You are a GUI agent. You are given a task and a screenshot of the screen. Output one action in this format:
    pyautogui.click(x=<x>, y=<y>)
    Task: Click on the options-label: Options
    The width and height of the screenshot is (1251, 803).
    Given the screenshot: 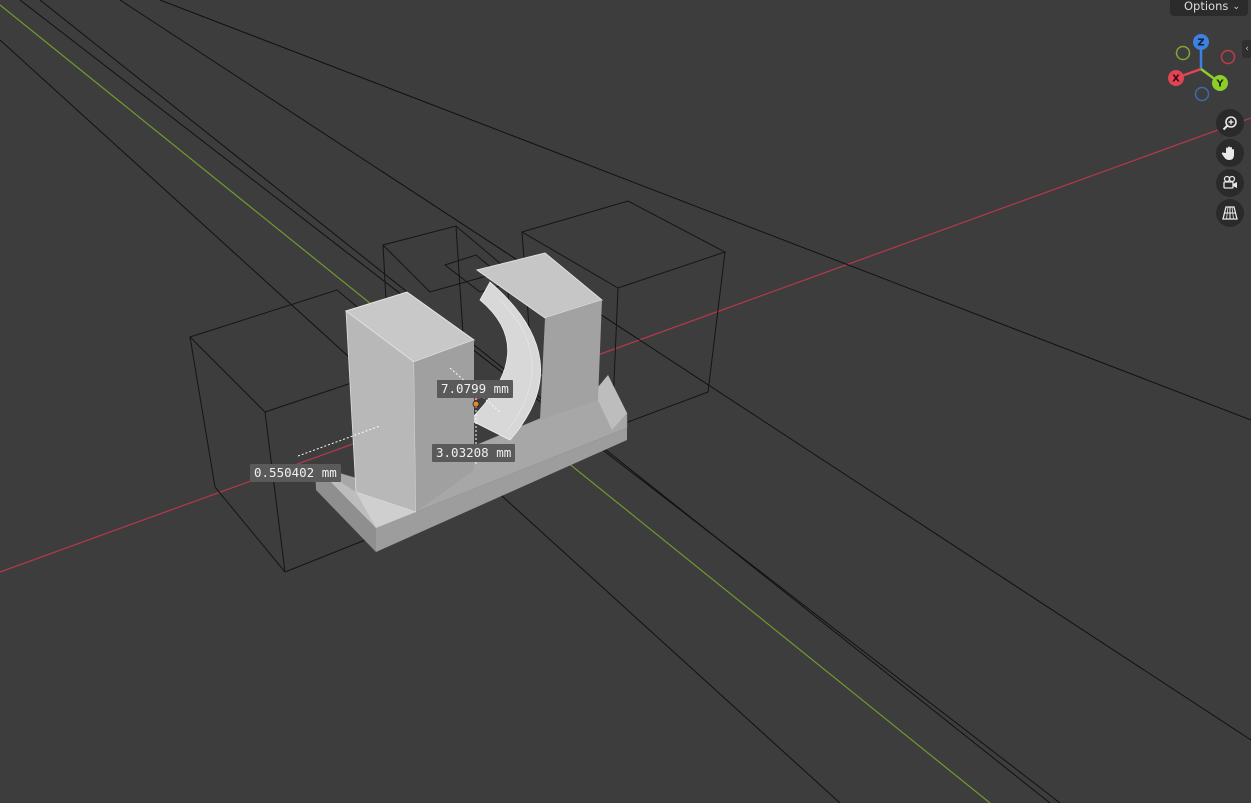 What is the action you would take?
    pyautogui.click(x=1206, y=6)
    